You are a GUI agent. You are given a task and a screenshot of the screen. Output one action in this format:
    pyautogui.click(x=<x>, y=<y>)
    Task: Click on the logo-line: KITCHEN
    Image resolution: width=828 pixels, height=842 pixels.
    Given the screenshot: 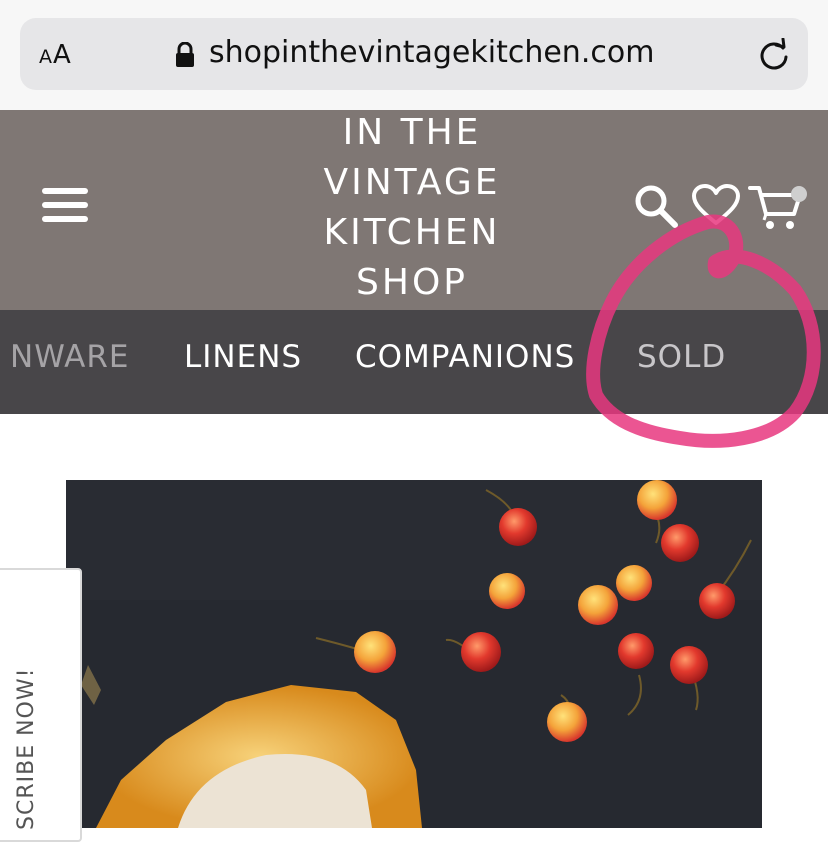 What is the action you would take?
    pyautogui.click(x=412, y=232)
    